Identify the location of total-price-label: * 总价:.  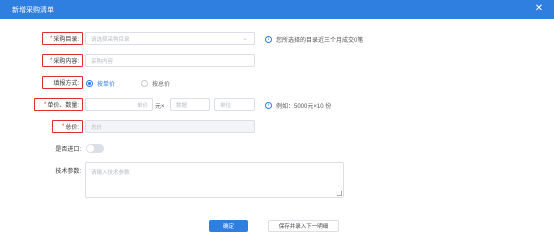
(67, 126).